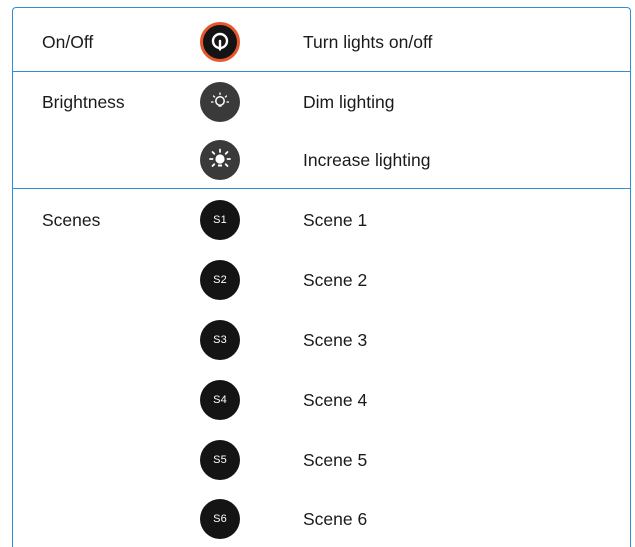 The width and height of the screenshot is (635, 547). I want to click on scenes-label: Scenes, so click(71, 220).